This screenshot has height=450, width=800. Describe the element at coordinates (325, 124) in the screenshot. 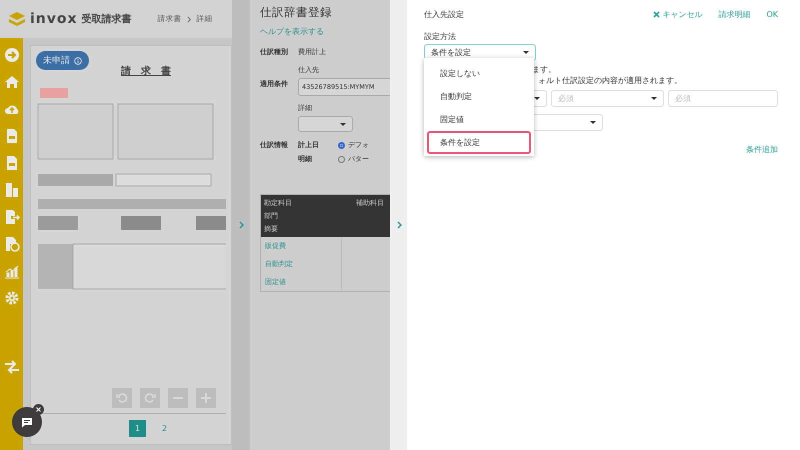

I see `detail-select` at that location.